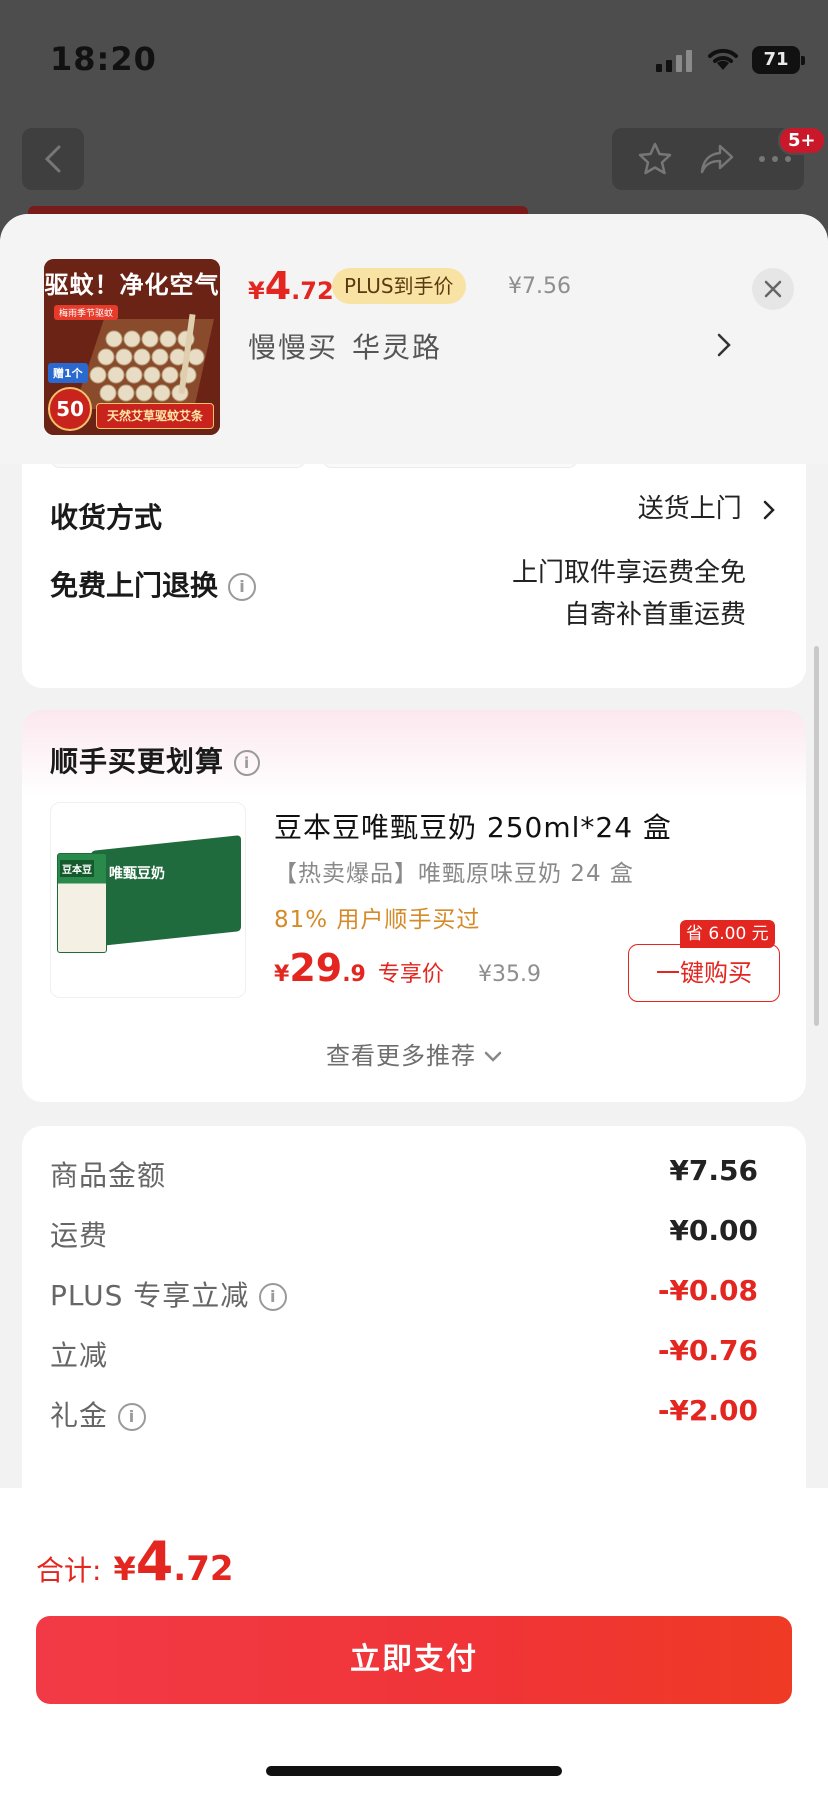 This screenshot has height=1793, width=828. Describe the element at coordinates (79, 1415) in the screenshot. I see `summary-label-text: 礼金` at that location.